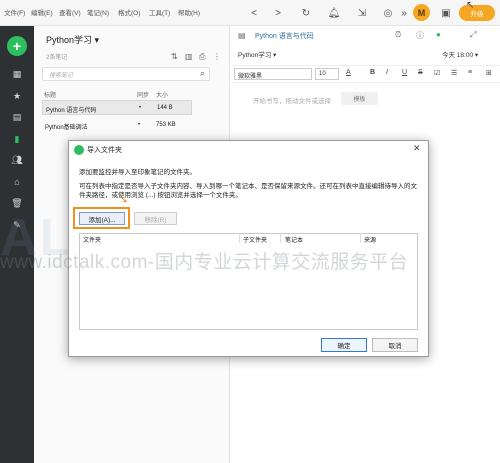 This screenshot has height=463, width=500. Describe the element at coordinates (50, 94) in the screenshot. I see `column-title: 标题` at that location.